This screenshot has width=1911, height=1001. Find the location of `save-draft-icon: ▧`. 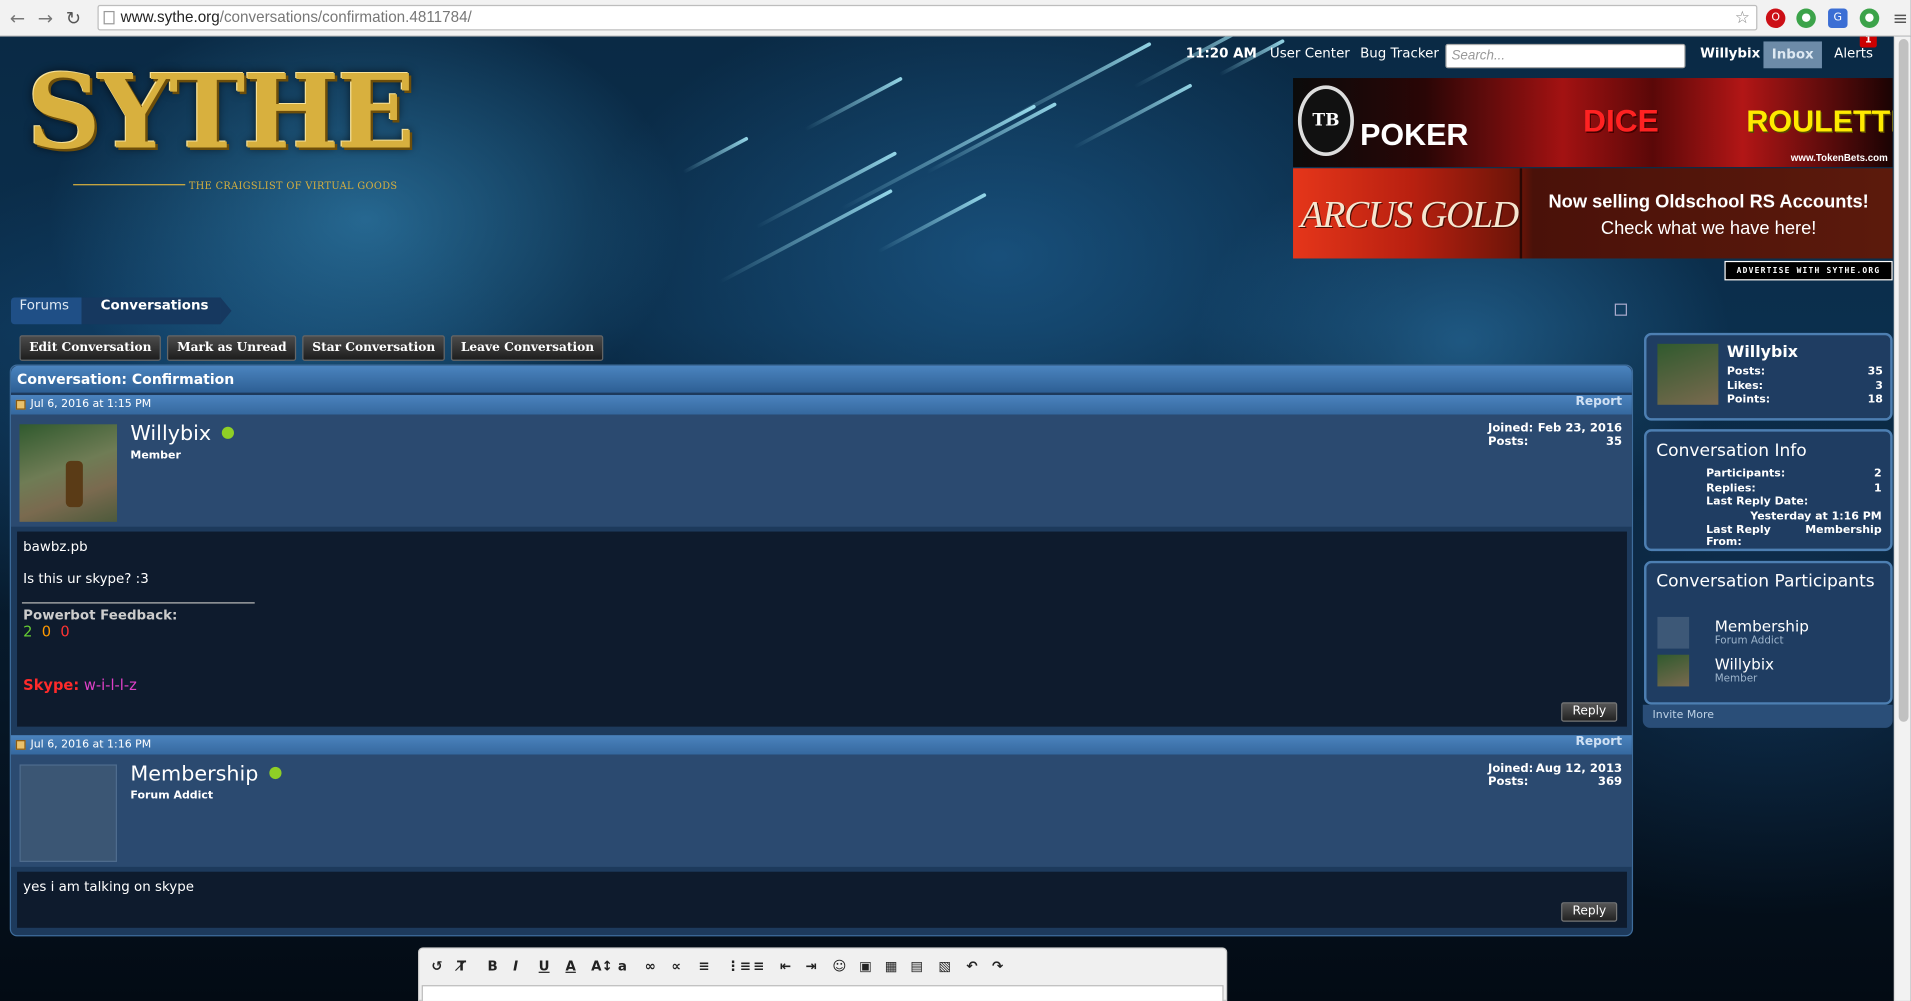

save-draft-icon: ▧ is located at coordinates (944, 966).